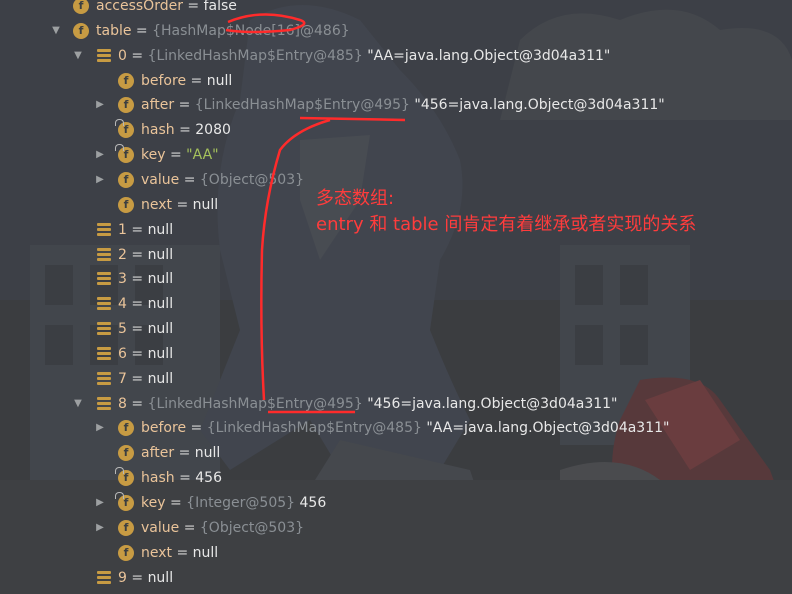 The image size is (792, 594). Describe the element at coordinates (145, 354) in the screenshot. I see `row-text: 6 = null` at that location.